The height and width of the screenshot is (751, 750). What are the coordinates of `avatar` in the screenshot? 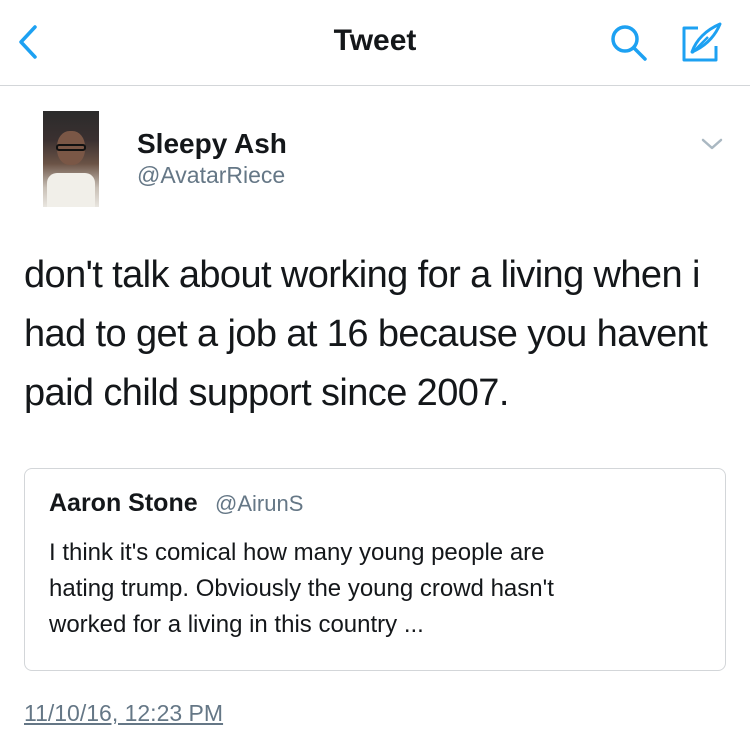 It's located at (71, 159).